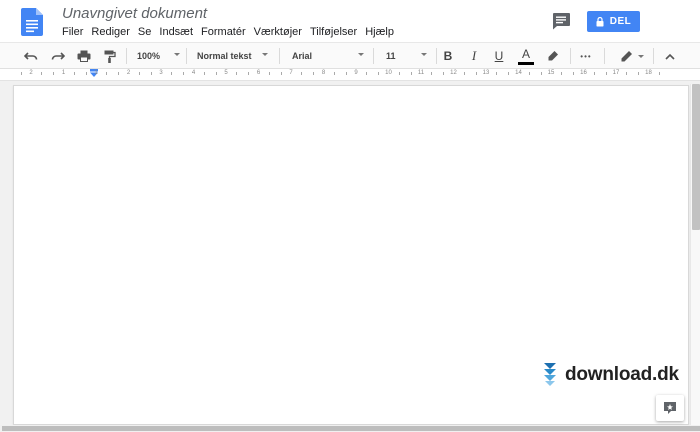  I want to click on print-button, so click(84, 56).